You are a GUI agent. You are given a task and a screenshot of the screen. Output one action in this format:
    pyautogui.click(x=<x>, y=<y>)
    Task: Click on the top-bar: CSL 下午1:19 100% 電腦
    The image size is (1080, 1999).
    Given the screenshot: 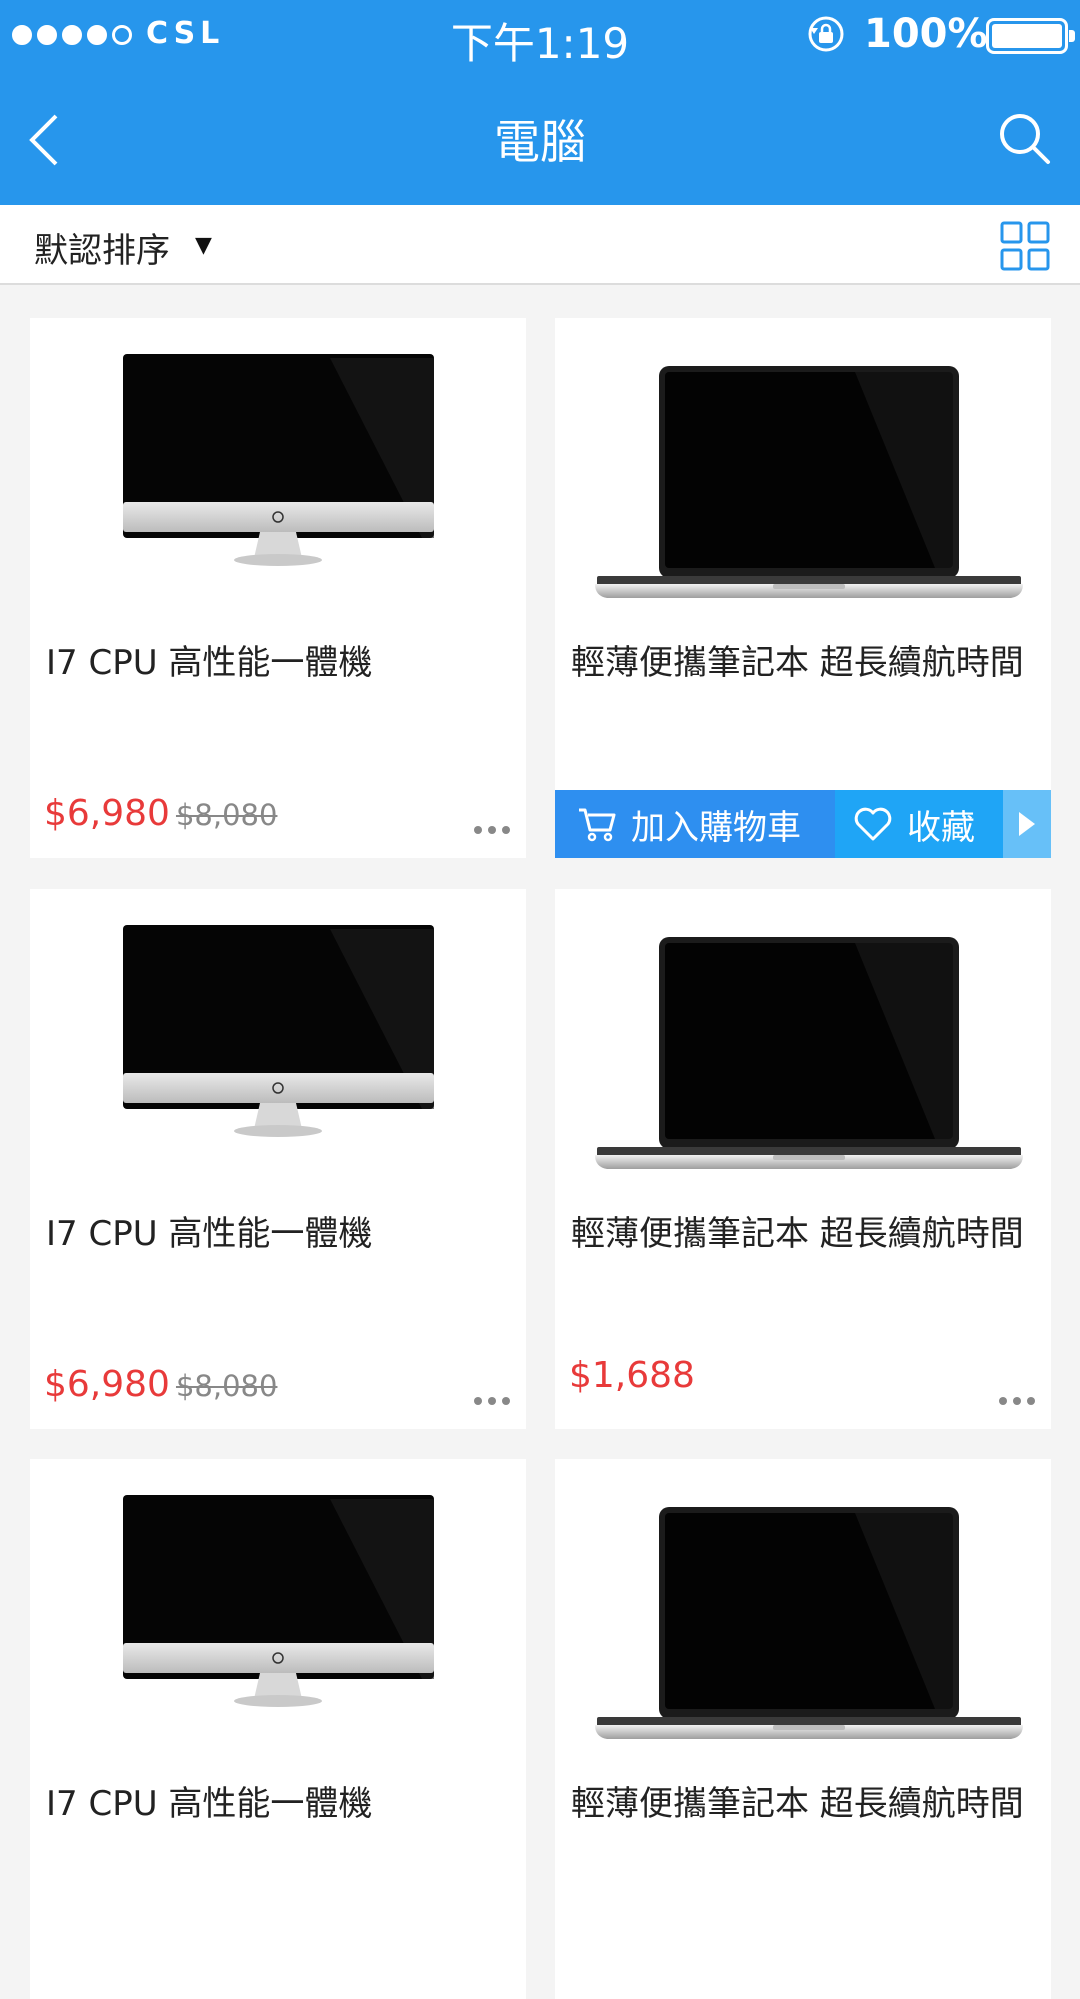 What is the action you would take?
    pyautogui.click(x=540, y=102)
    